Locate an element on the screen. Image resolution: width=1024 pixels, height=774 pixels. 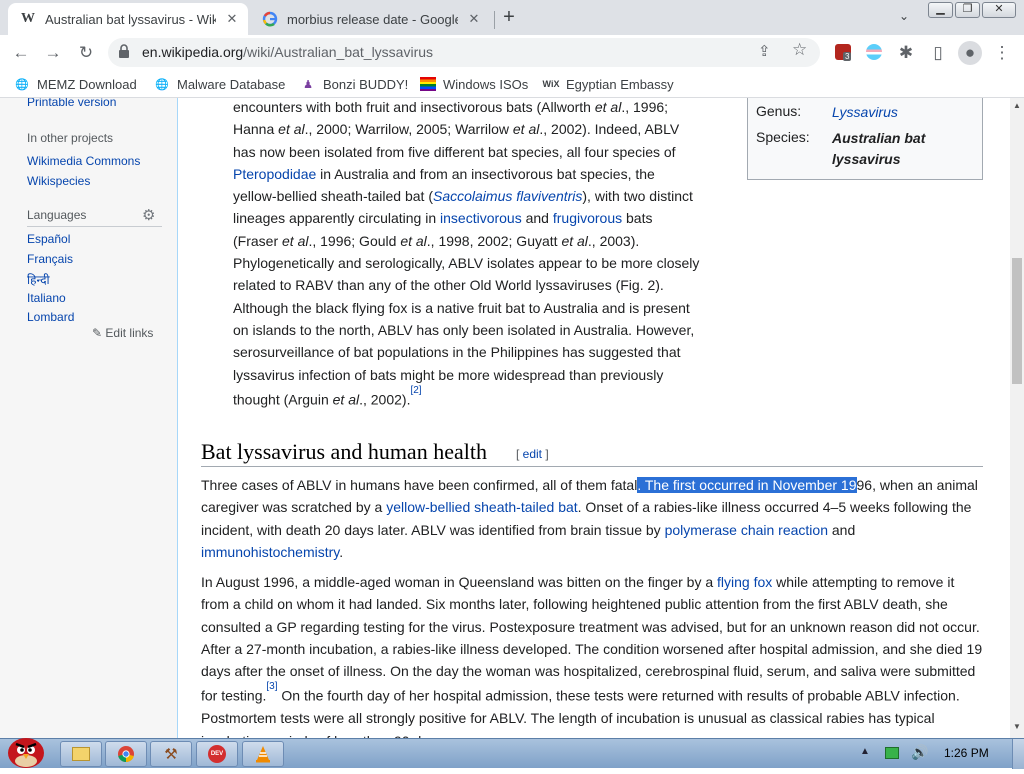
tab-separator is located at coordinates (494, 20).